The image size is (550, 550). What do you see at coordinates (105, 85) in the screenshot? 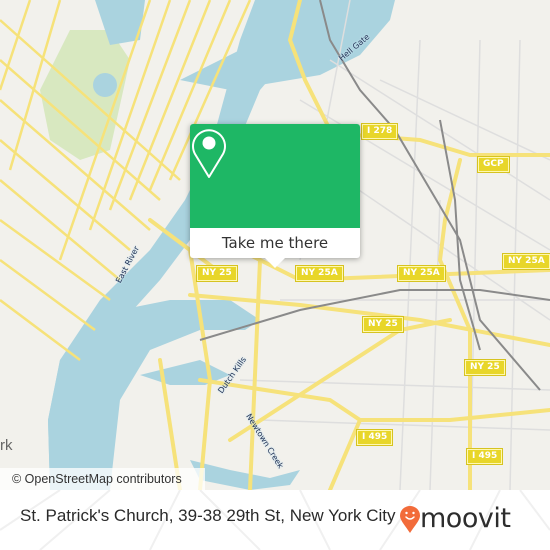
I see `park-lake` at bounding box center [105, 85].